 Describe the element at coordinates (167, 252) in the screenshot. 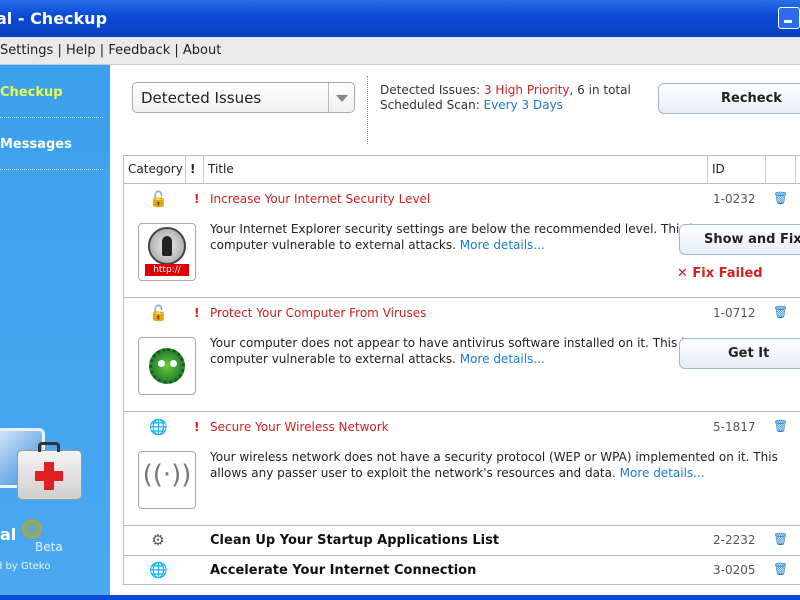

I see `security-keyhole-icon: http://` at that location.